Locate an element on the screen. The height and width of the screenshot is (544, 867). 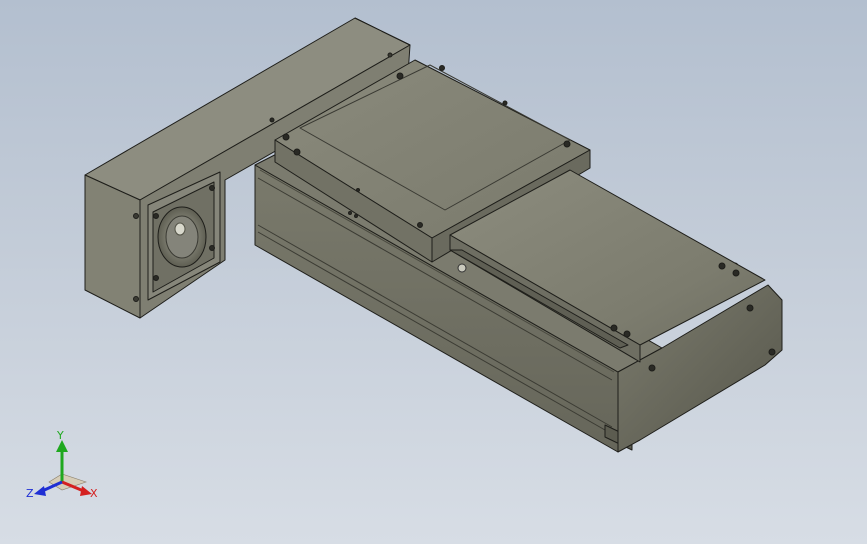
motor-shaft is located at coordinates (180, 229).